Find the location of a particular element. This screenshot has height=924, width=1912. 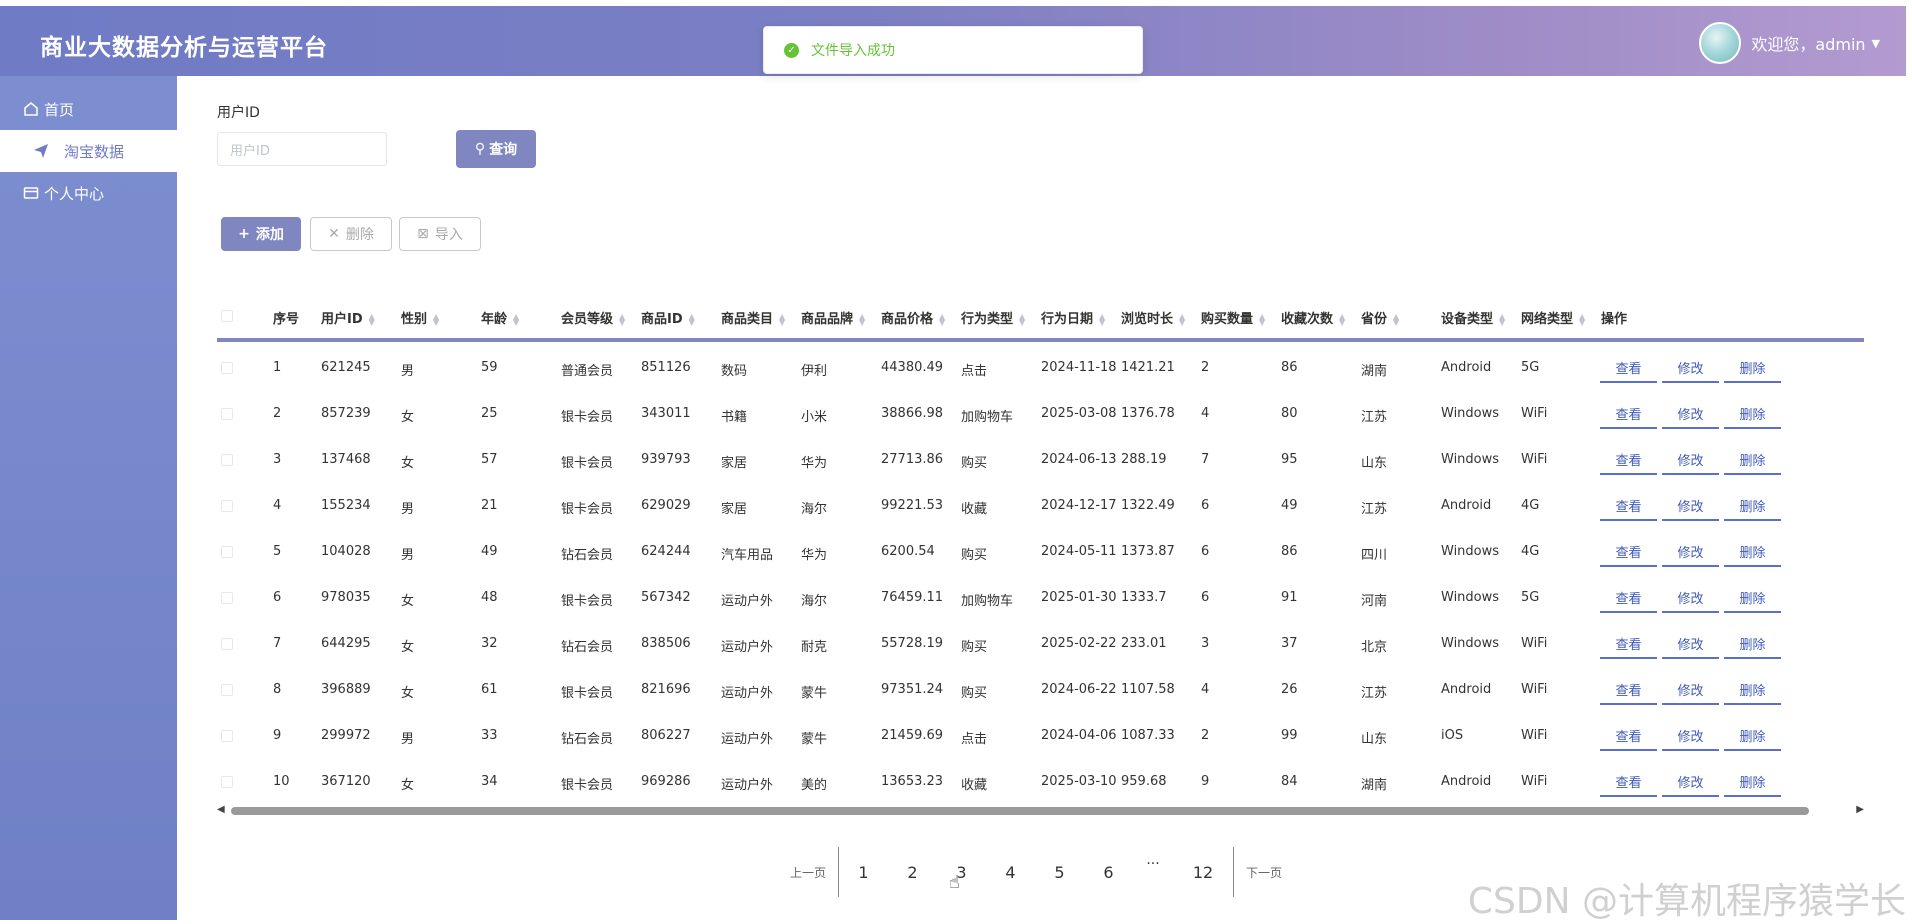

page-4: 4 is located at coordinates (1010, 872).